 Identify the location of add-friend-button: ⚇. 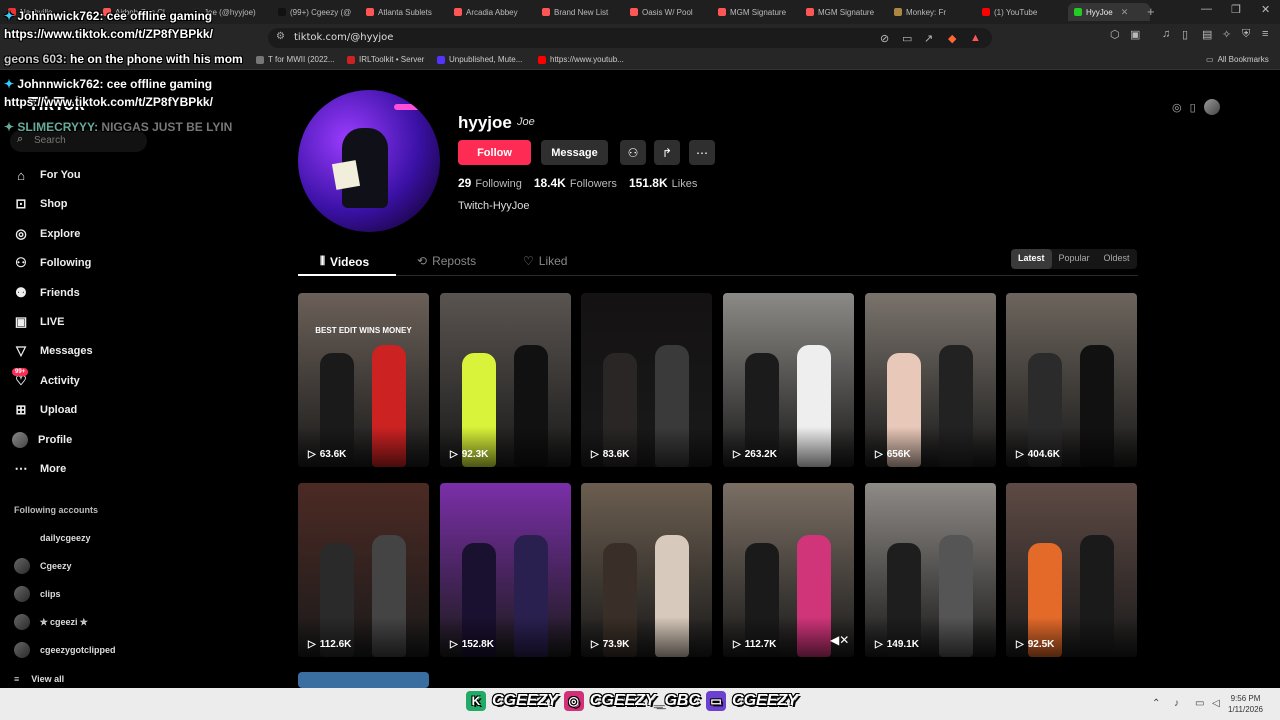
(633, 152).